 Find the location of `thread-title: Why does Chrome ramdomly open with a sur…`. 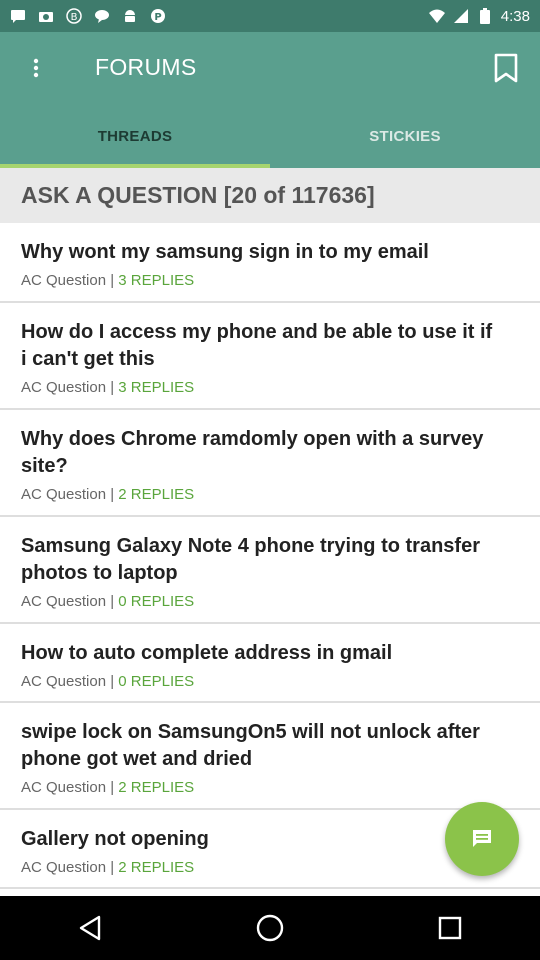

thread-title: Why does Chrome ramdomly open with a sur… is located at coordinates (252, 452).